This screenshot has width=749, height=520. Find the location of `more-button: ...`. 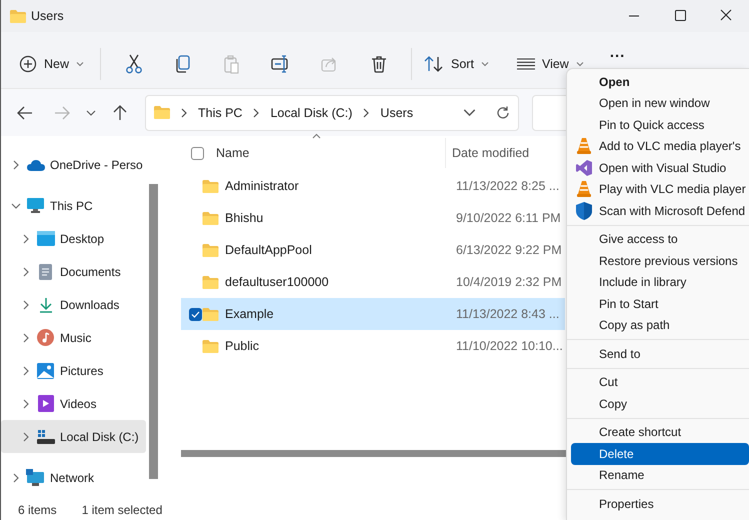

more-button: ... is located at coordinates (618, 53).